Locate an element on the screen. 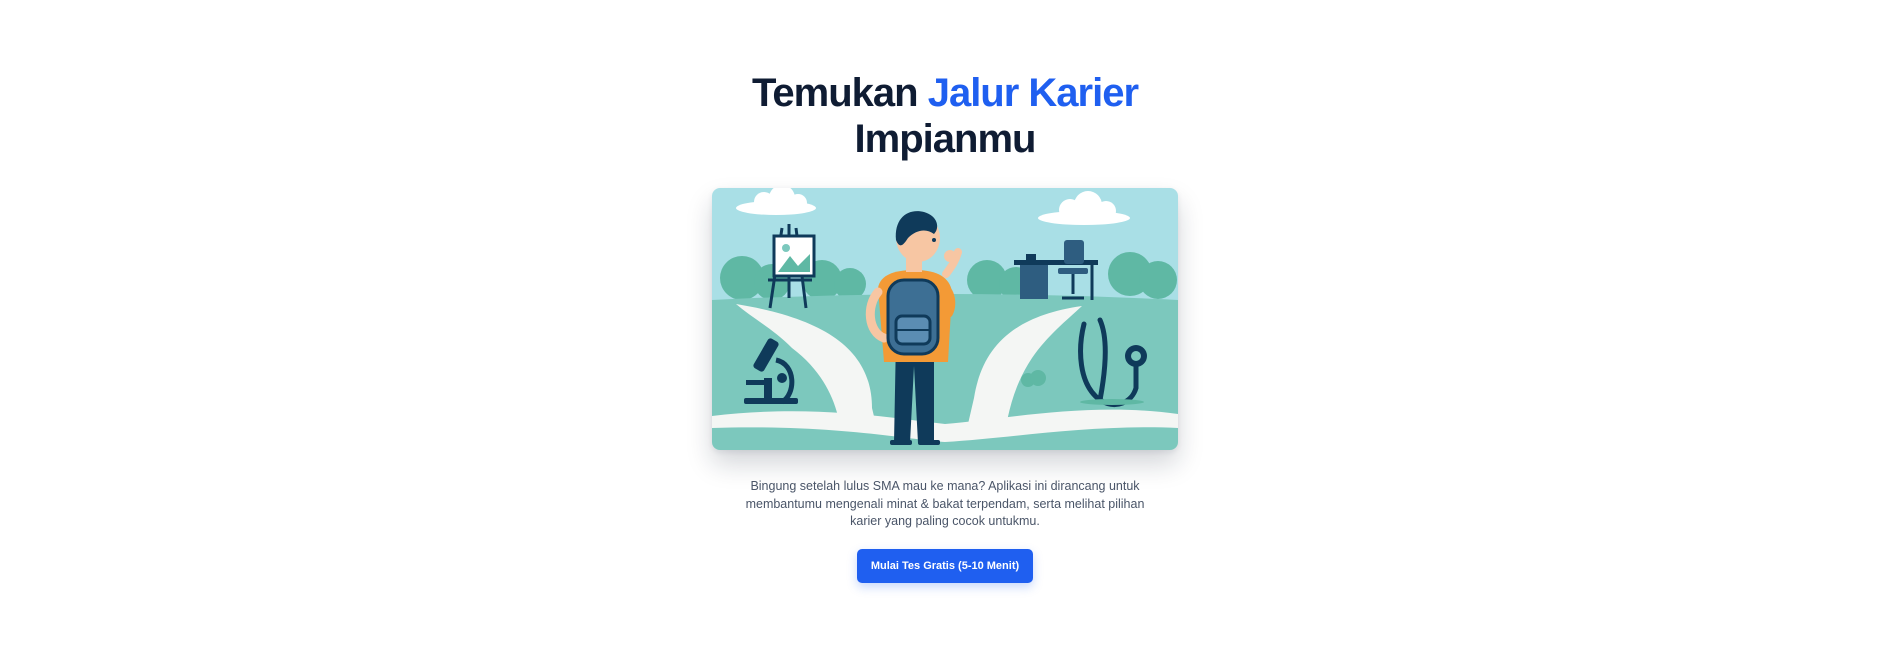 The image size is (1890, 651). page-title: Temukan Jalur Karier Impianmu is located at coordinates (945, 116).